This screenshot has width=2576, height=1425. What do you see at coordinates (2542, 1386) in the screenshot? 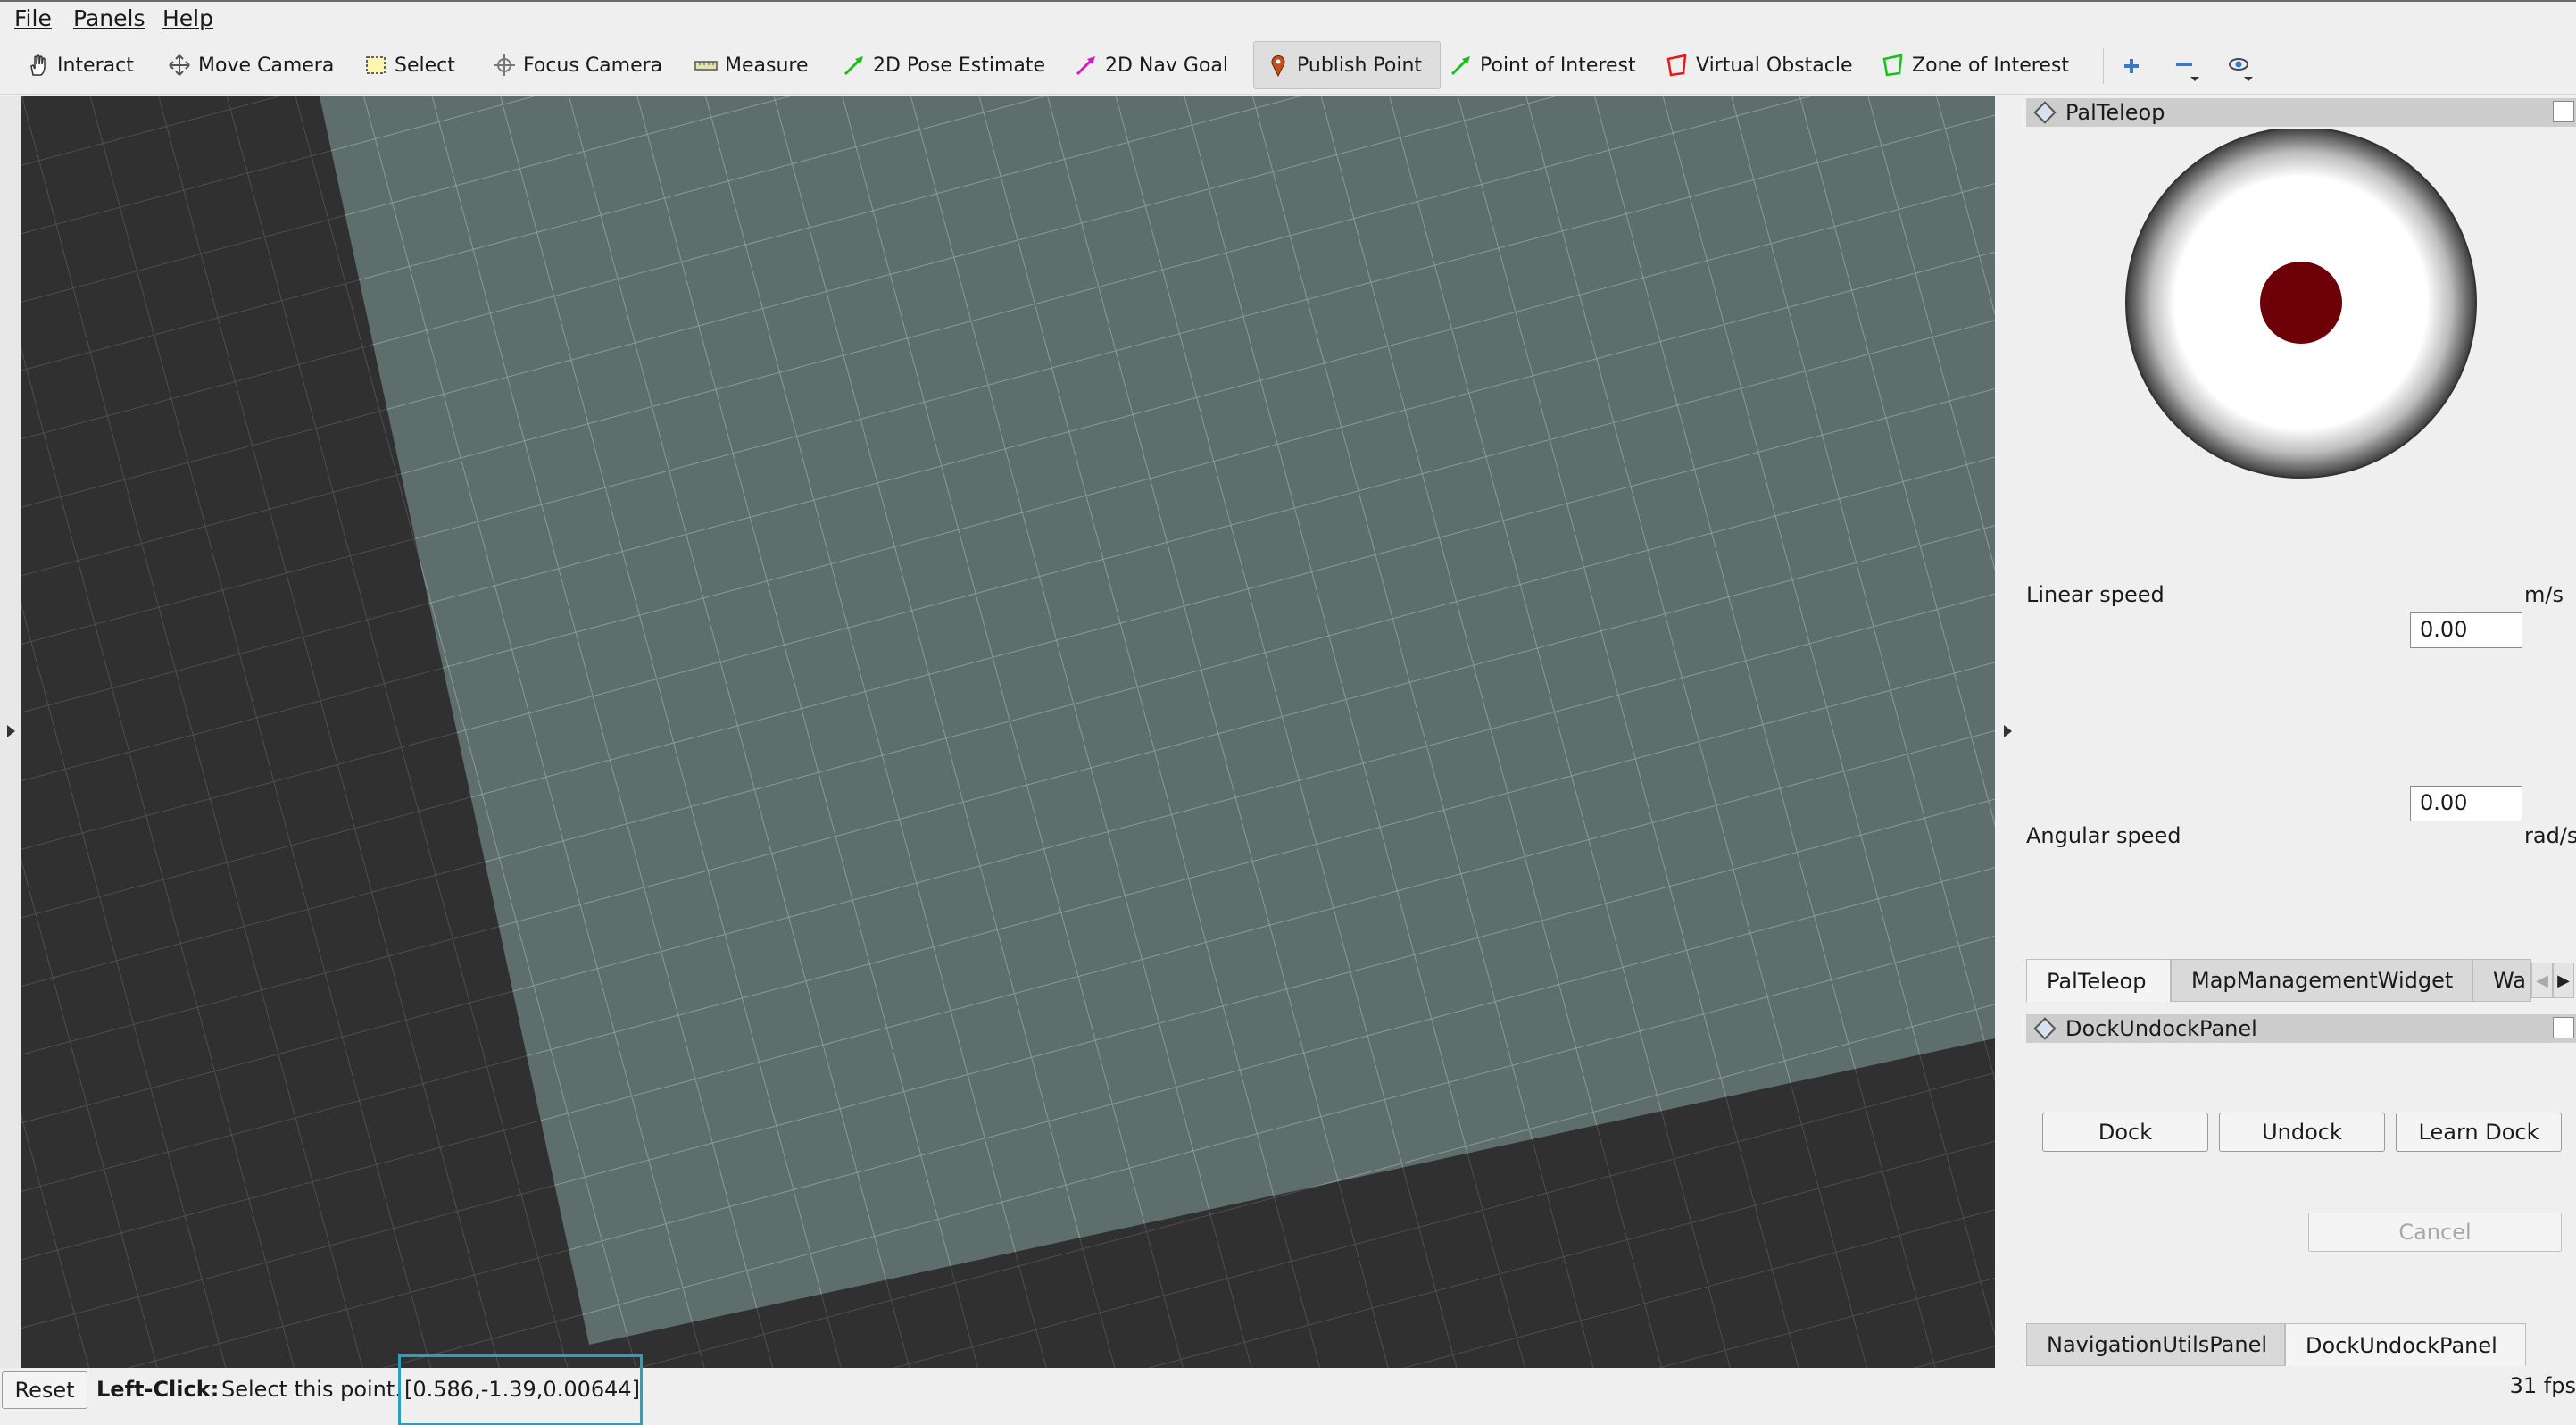
I see `fps-counter: 31 fps` at bounding box center [2542, 1386].